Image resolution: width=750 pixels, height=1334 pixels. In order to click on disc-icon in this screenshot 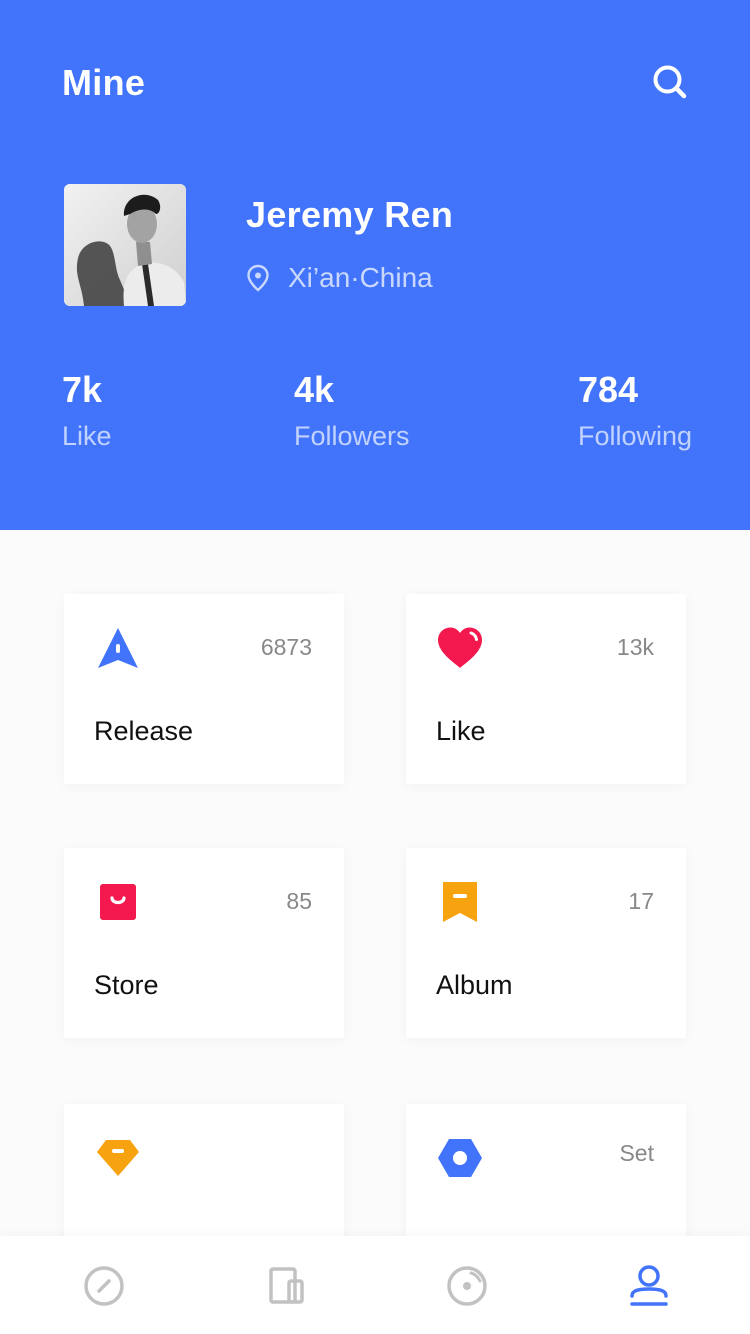, I will do `click(467, 1286)`.